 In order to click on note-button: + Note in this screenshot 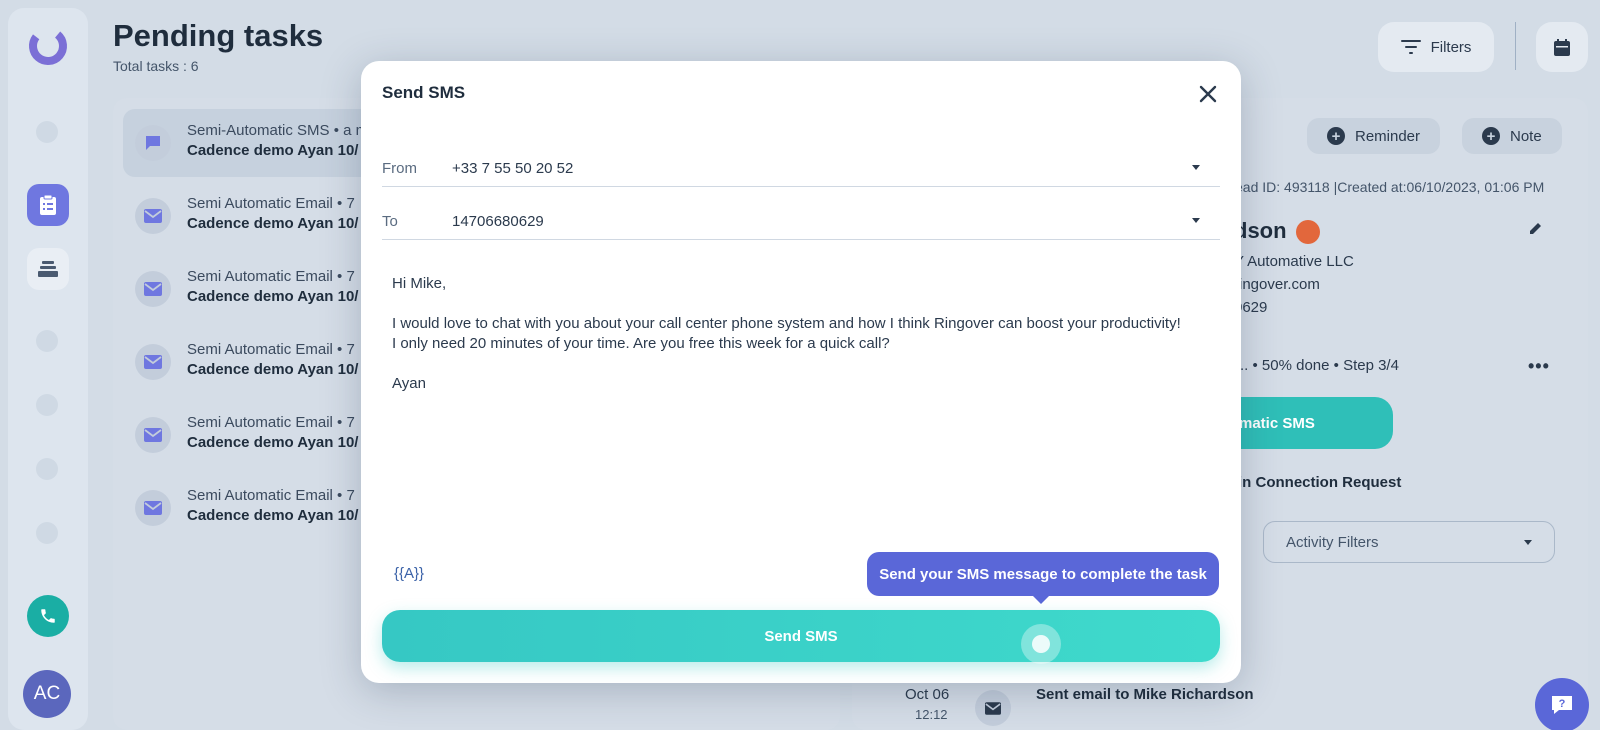, I will do `click(1512, 136)`.